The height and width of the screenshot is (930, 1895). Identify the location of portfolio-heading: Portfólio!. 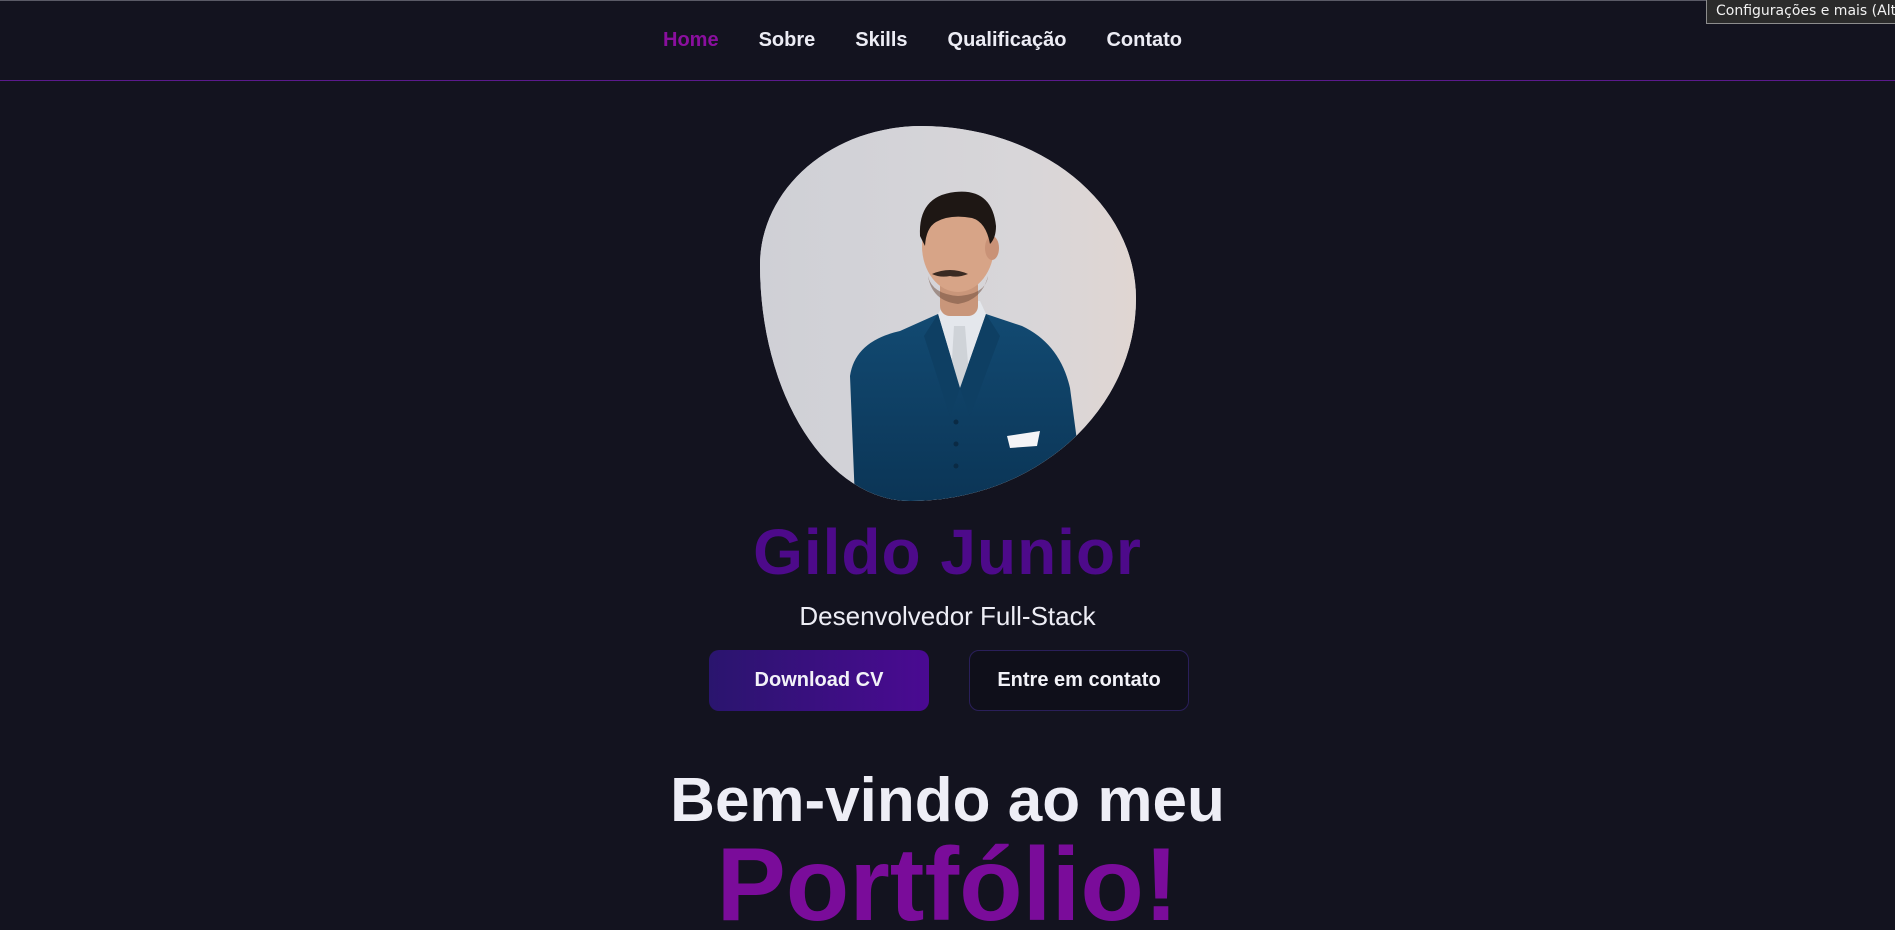
(947, 878).